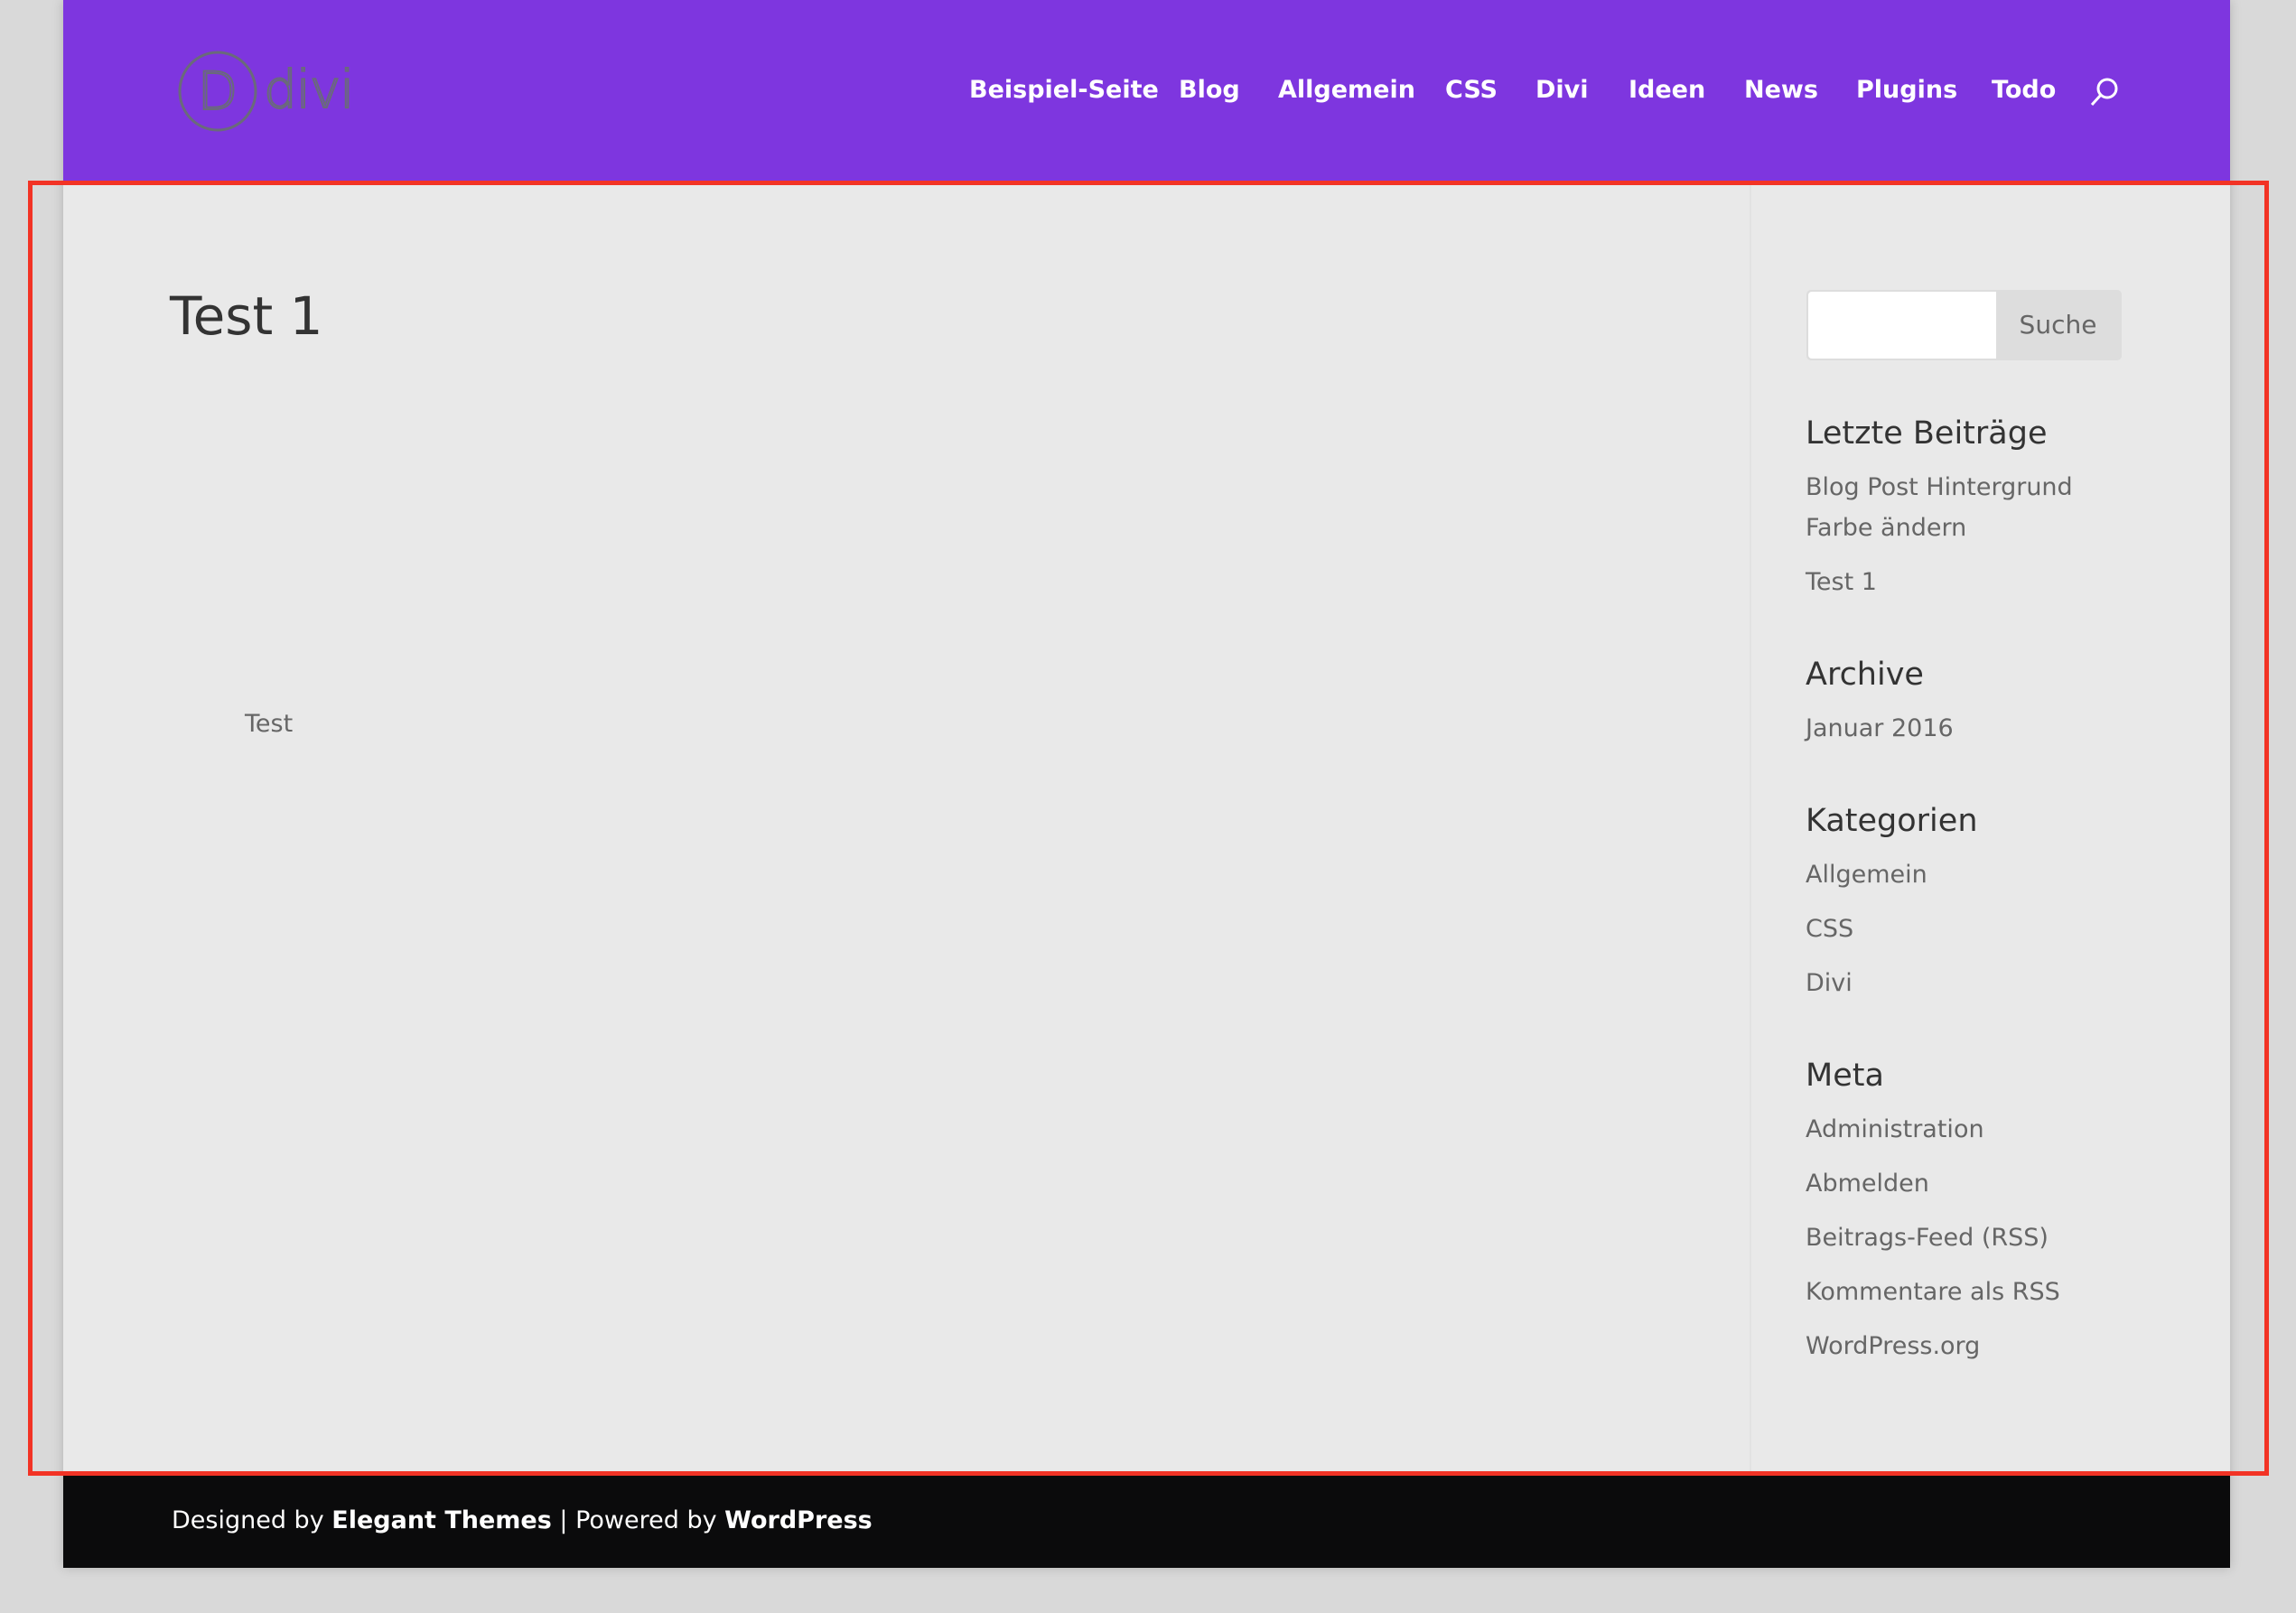 This screenshot has width=2296, height=1613. I want to click on widget-title-archive: Archive, so click(1865, 675).